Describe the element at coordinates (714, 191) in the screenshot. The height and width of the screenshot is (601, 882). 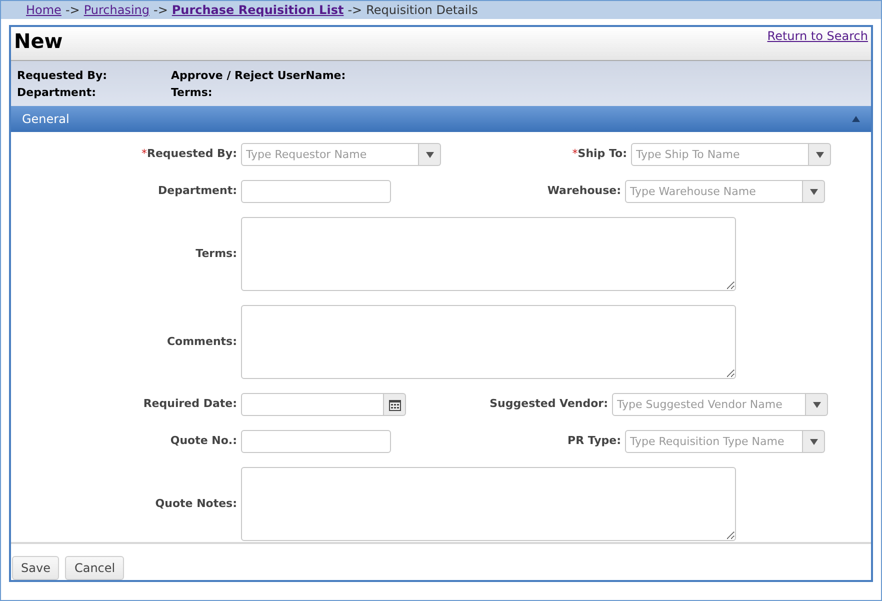
I see `combo-field: Type Warehouse Name` at that location.